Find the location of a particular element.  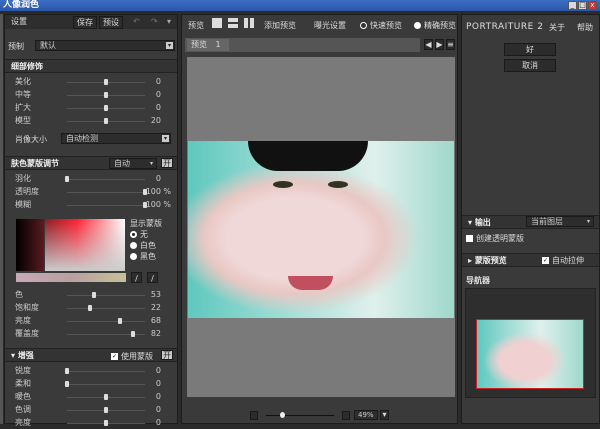

ok-button: 好 is located at coordinates (530, 49).